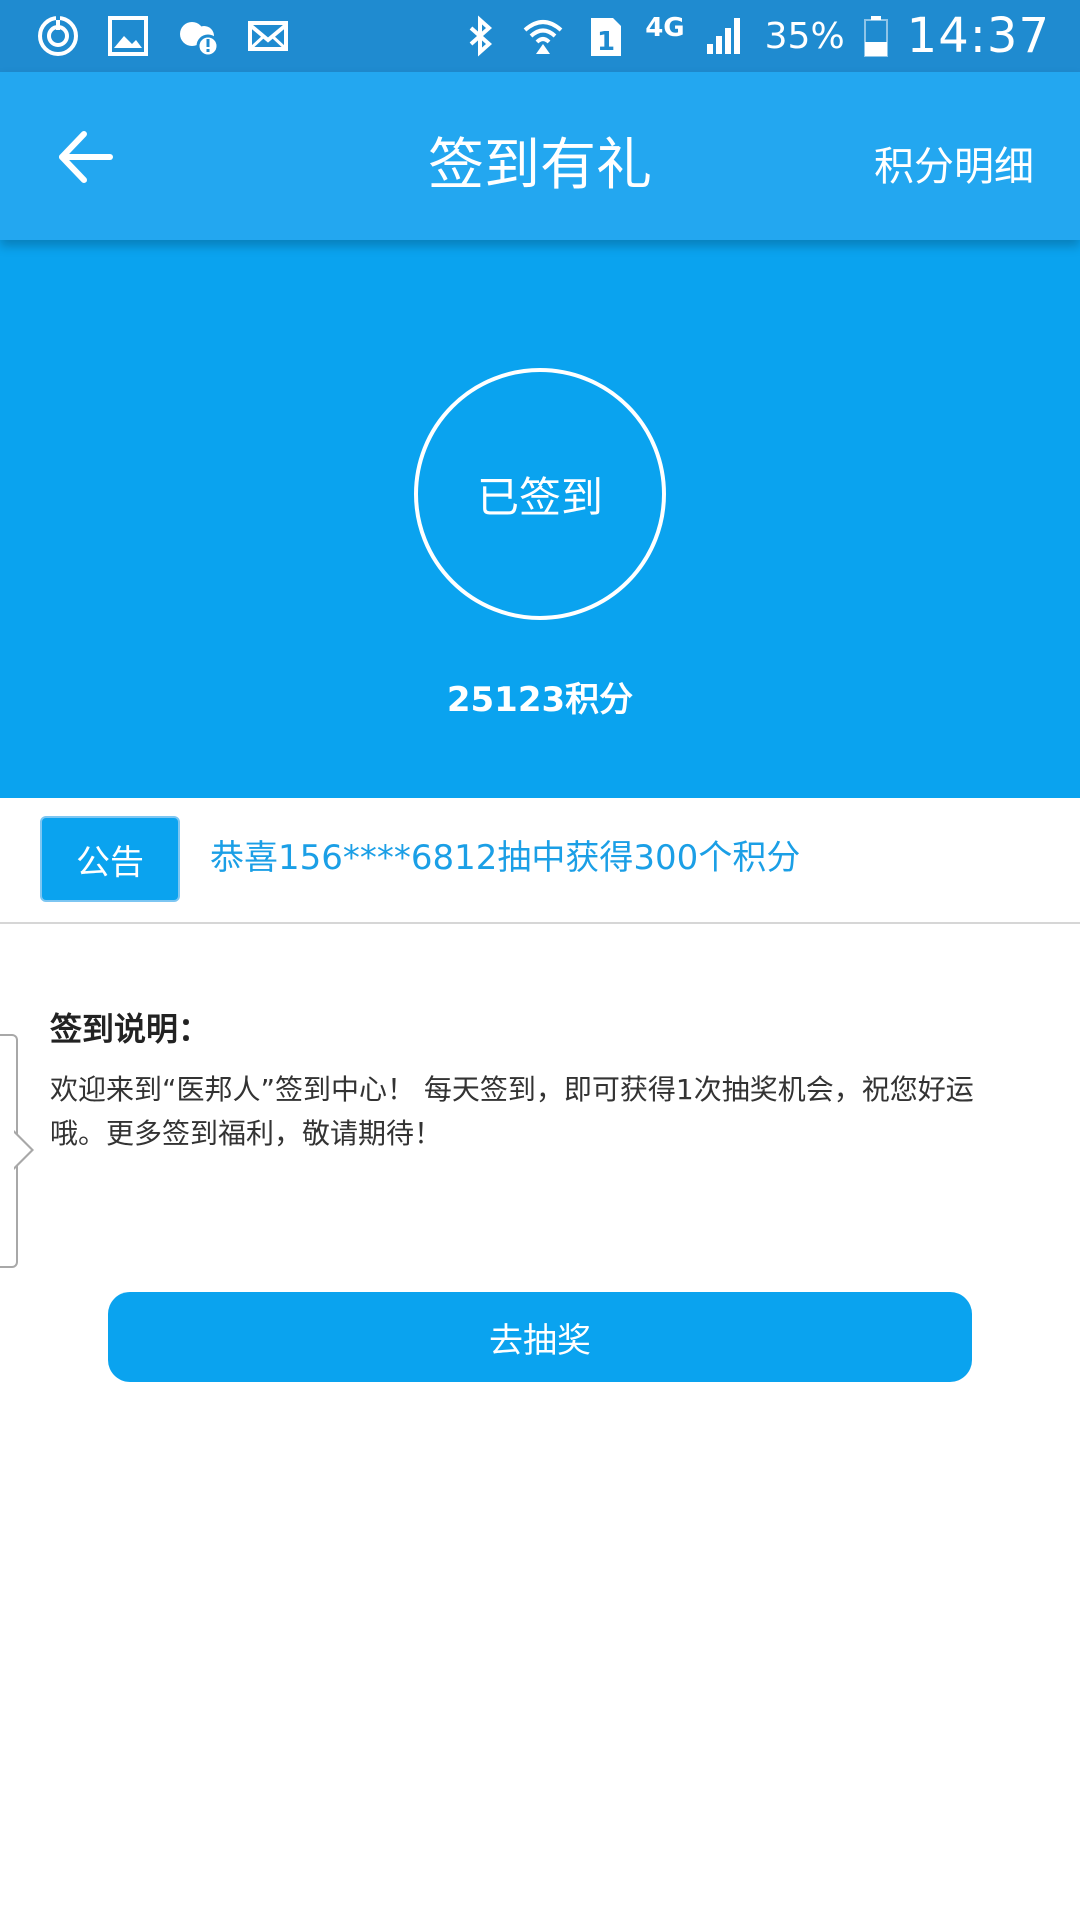  What do you see at coordinates (58, 36) in the screenshot?
I see `sync-icon` at bounding box center [58, 36].